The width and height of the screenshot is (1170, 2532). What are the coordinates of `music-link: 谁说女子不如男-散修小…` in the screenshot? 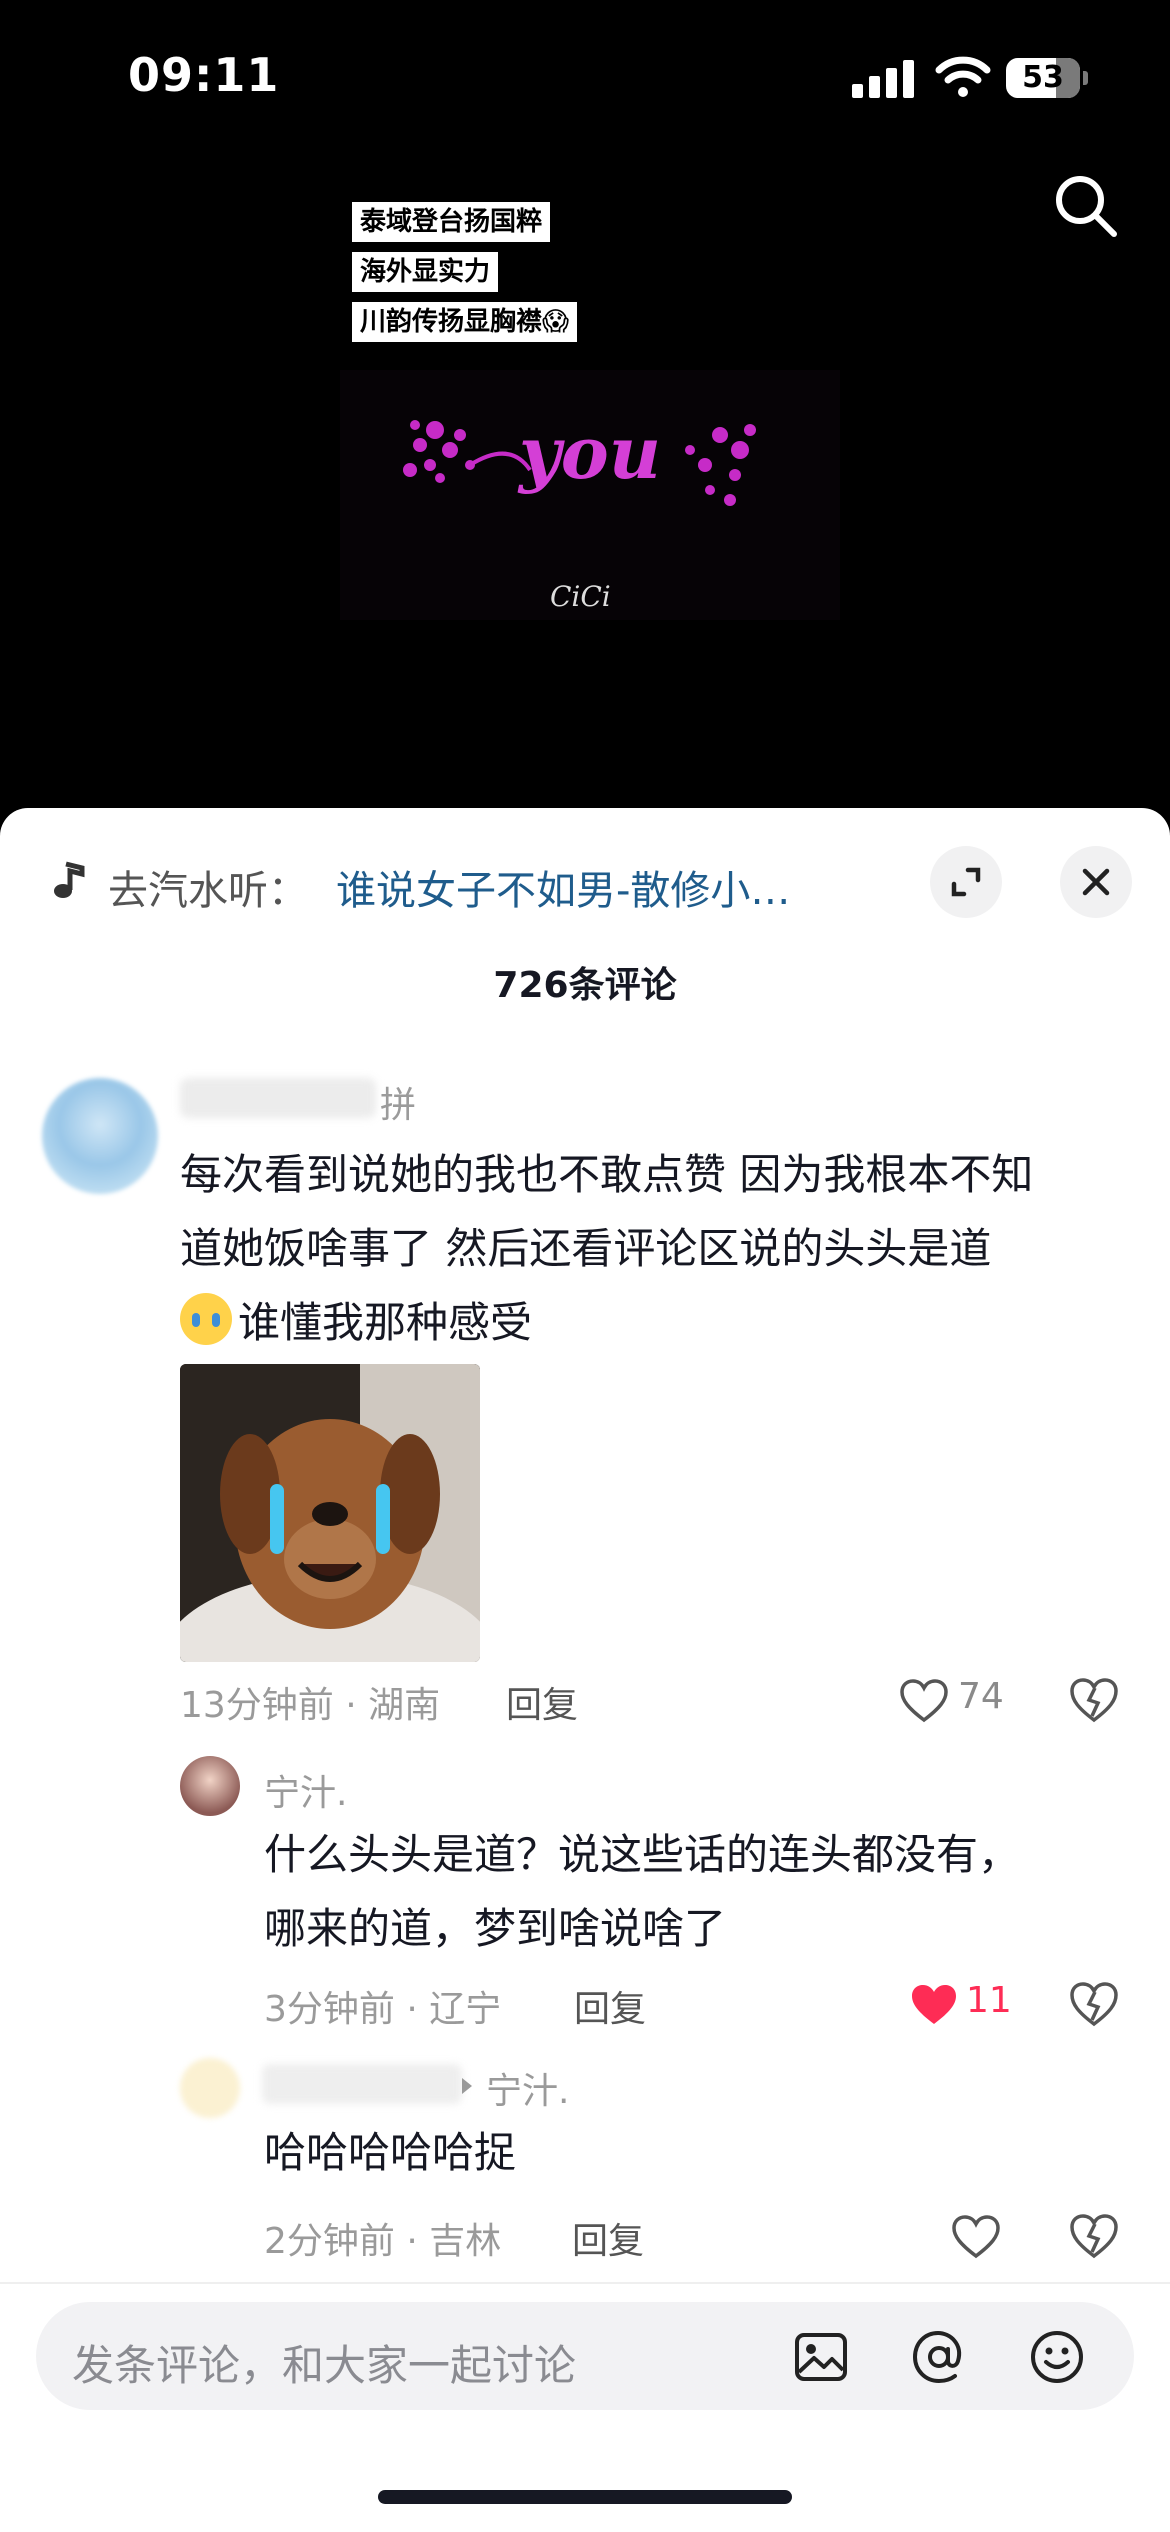 It's located at (563, 887).